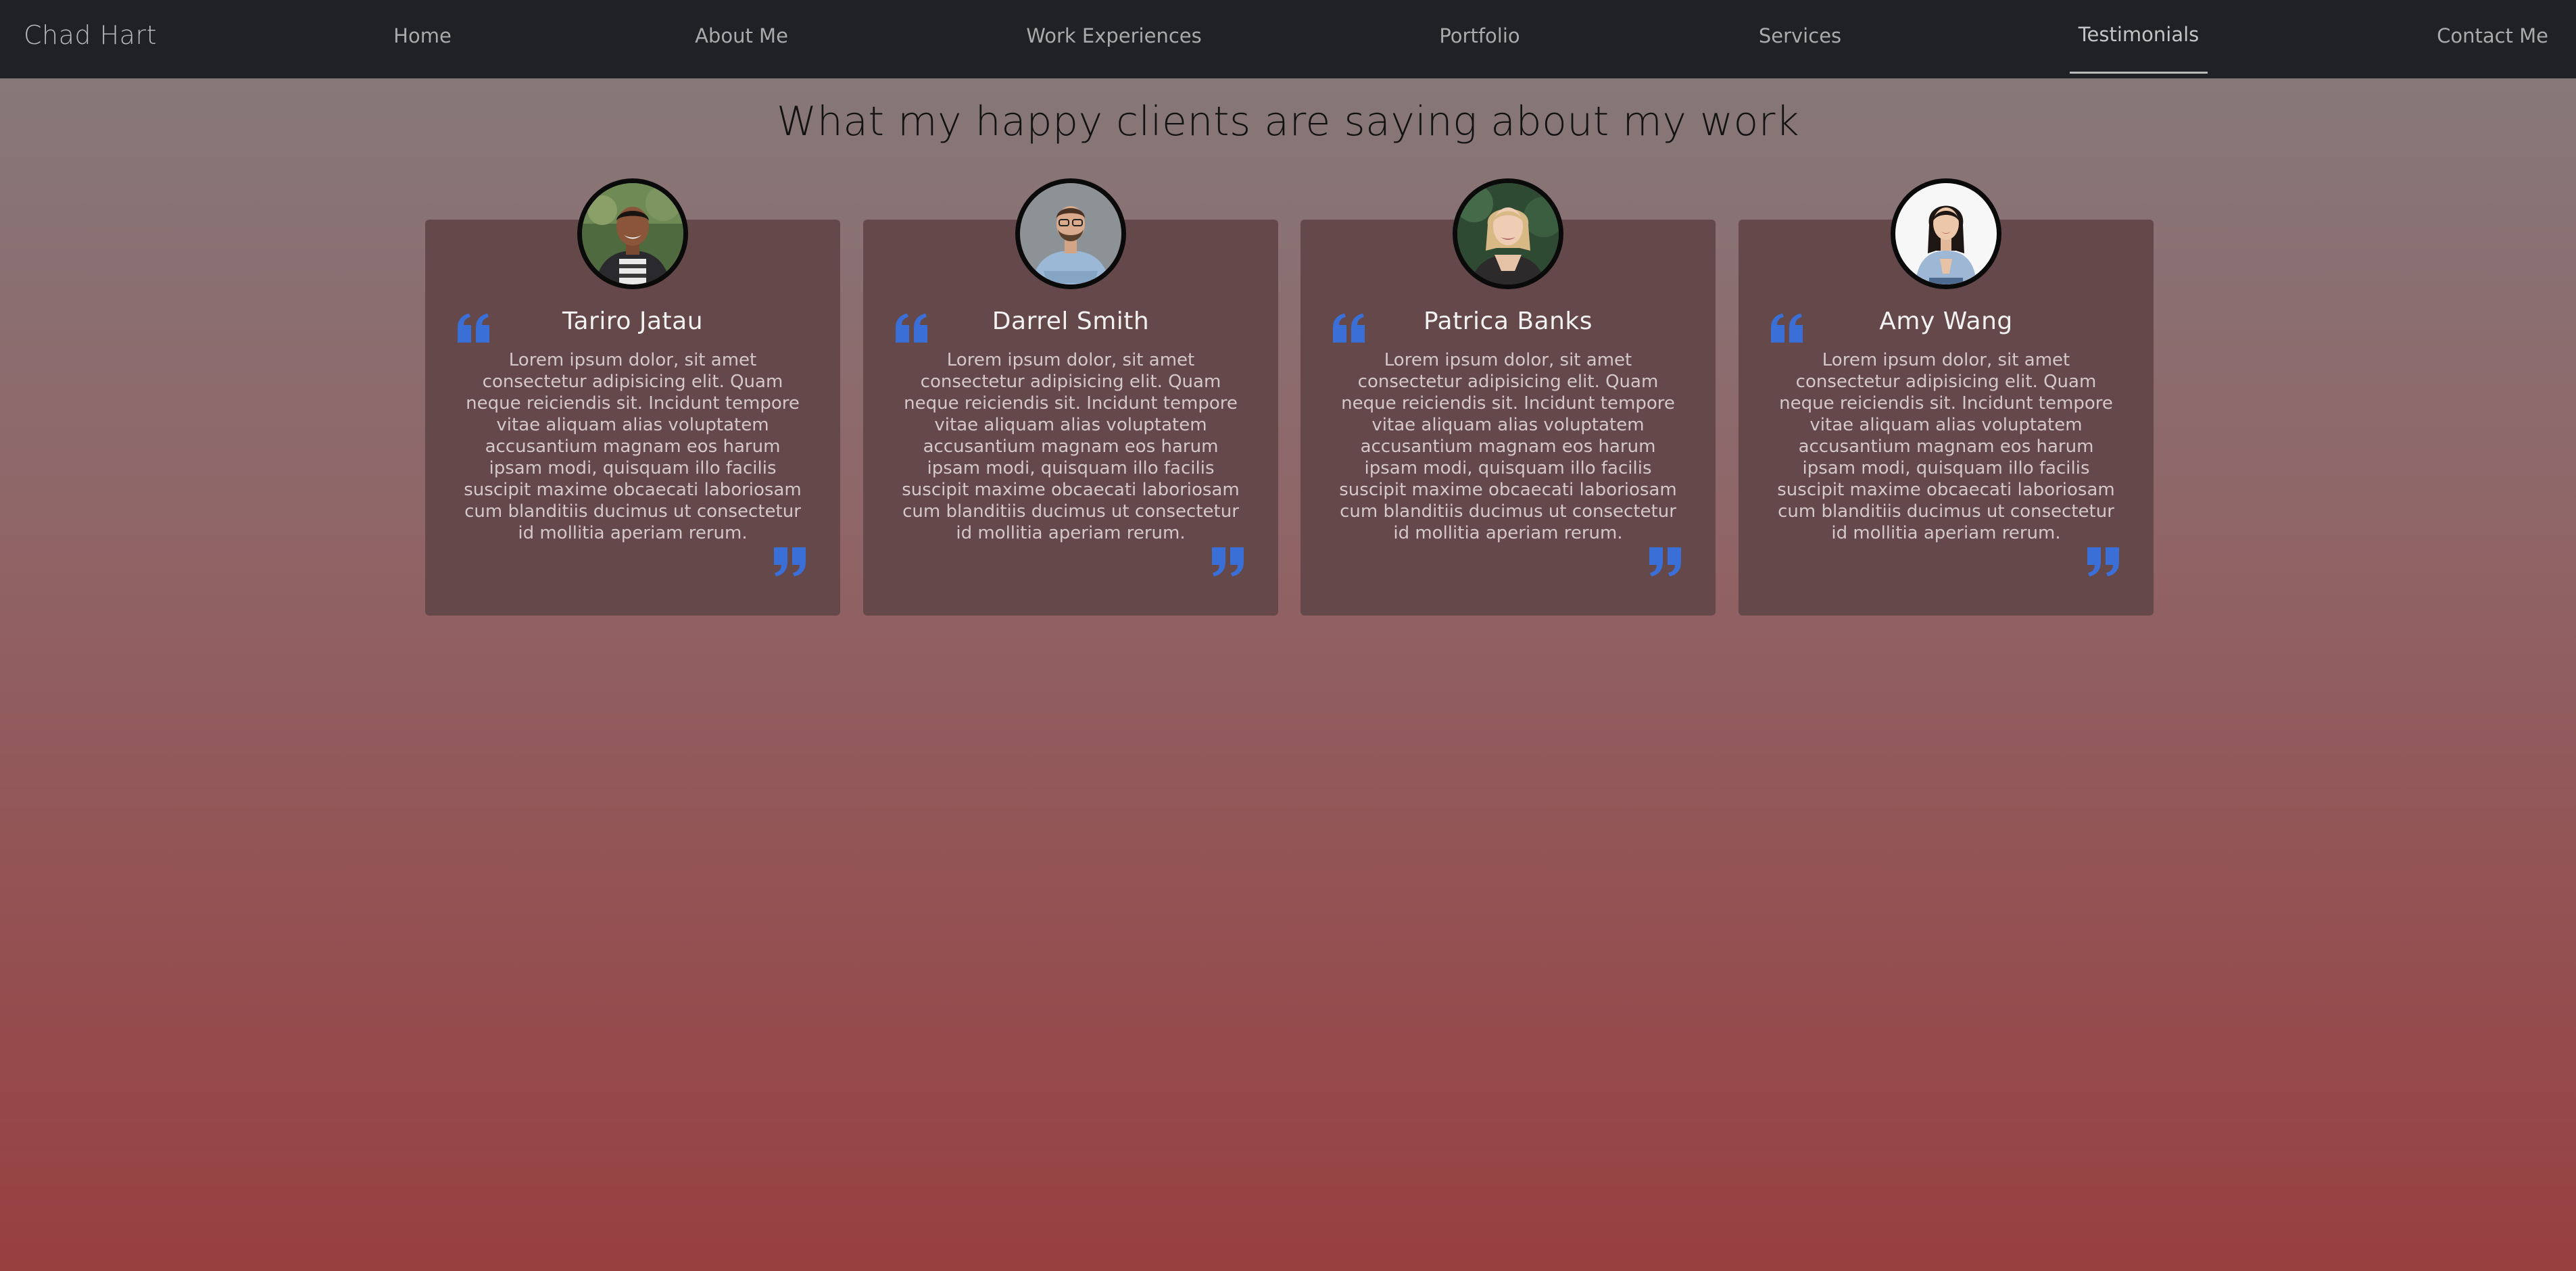 The image size is (2576, 1271). Describe the element at coordinates (741, 35) in the screenshot. I see `nav-link-about-me: About Me` at that location.